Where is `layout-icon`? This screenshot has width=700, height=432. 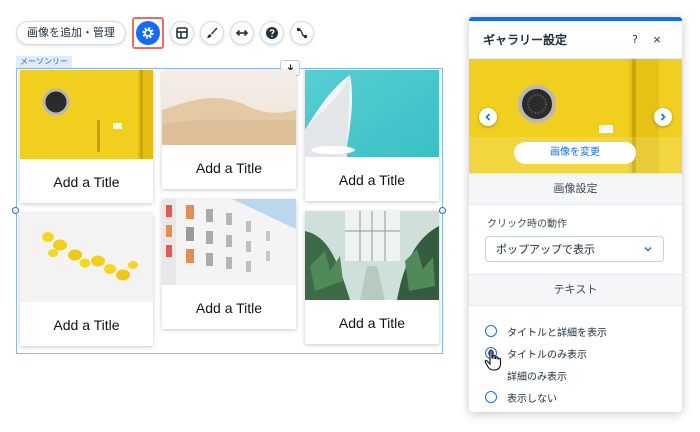
layout-icon is located at coordinates (182, 33).